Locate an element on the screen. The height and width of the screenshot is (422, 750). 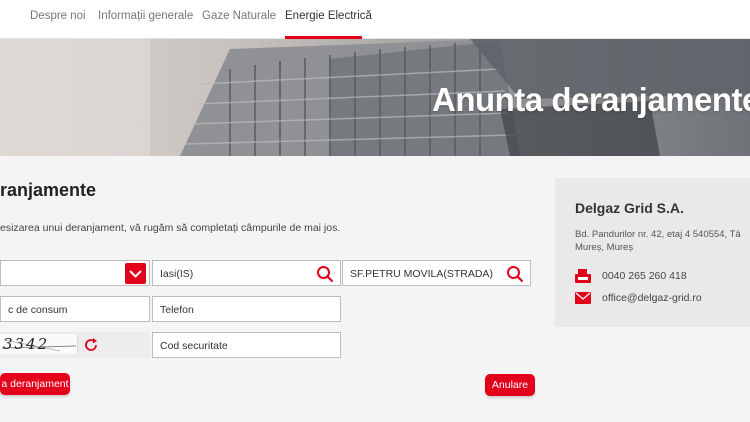
submit-report-button: a deranjament is located at coordinates (35, 384).